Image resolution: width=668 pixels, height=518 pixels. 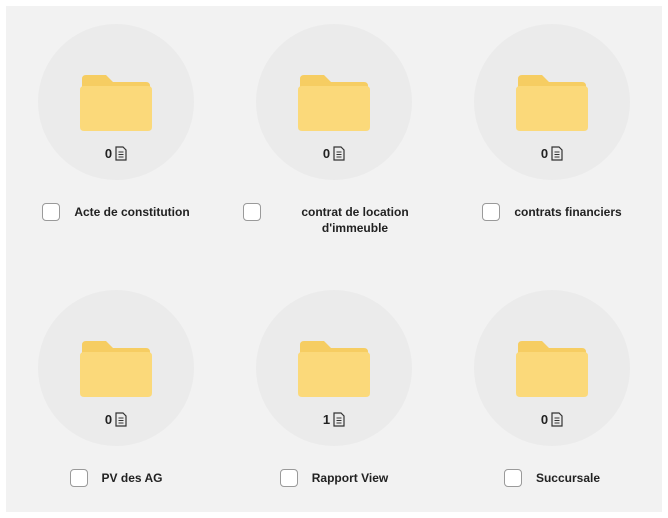 I want to click on folder-card: 0 contrat de location d'immeuble, so click(x=334, y=121).